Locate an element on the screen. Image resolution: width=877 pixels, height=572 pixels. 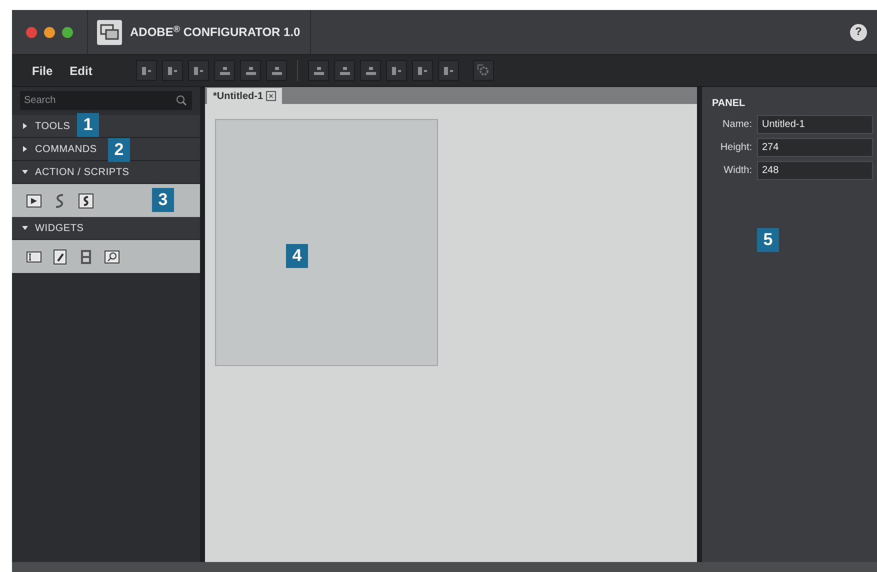
menu-item: File is located at coordinates (42, 71).